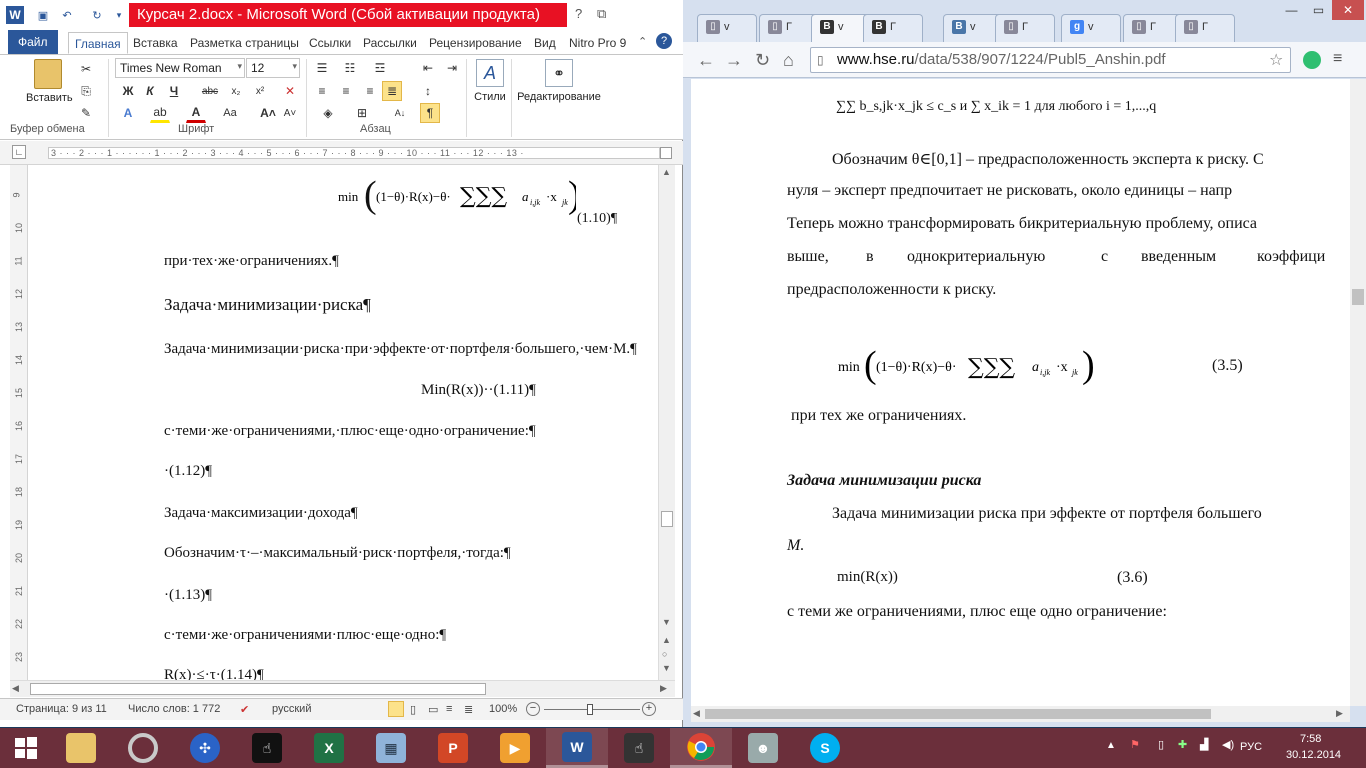 The image size is (1366, 768). I want to click on horizontal-scrollbar: ◀ ▶, so click(342, 688).